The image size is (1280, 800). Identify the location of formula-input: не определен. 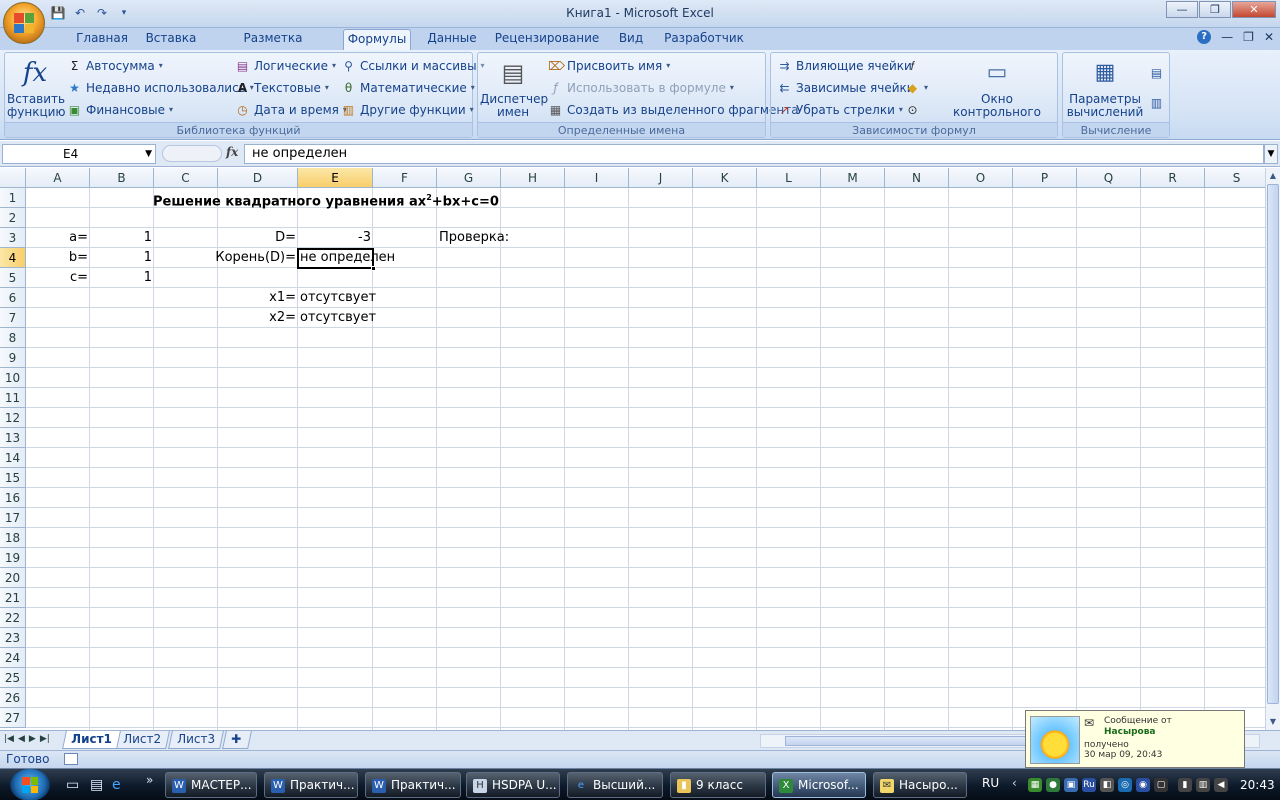
(754, 154).